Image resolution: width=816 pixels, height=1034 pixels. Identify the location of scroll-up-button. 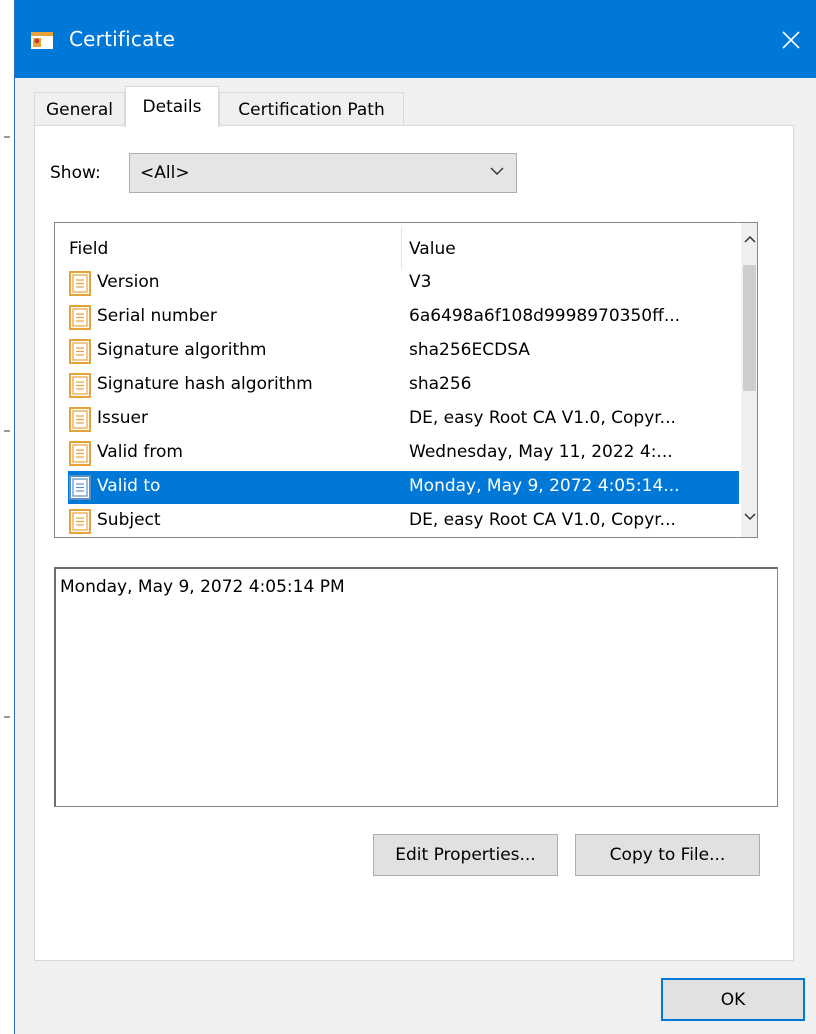
(749, 241).